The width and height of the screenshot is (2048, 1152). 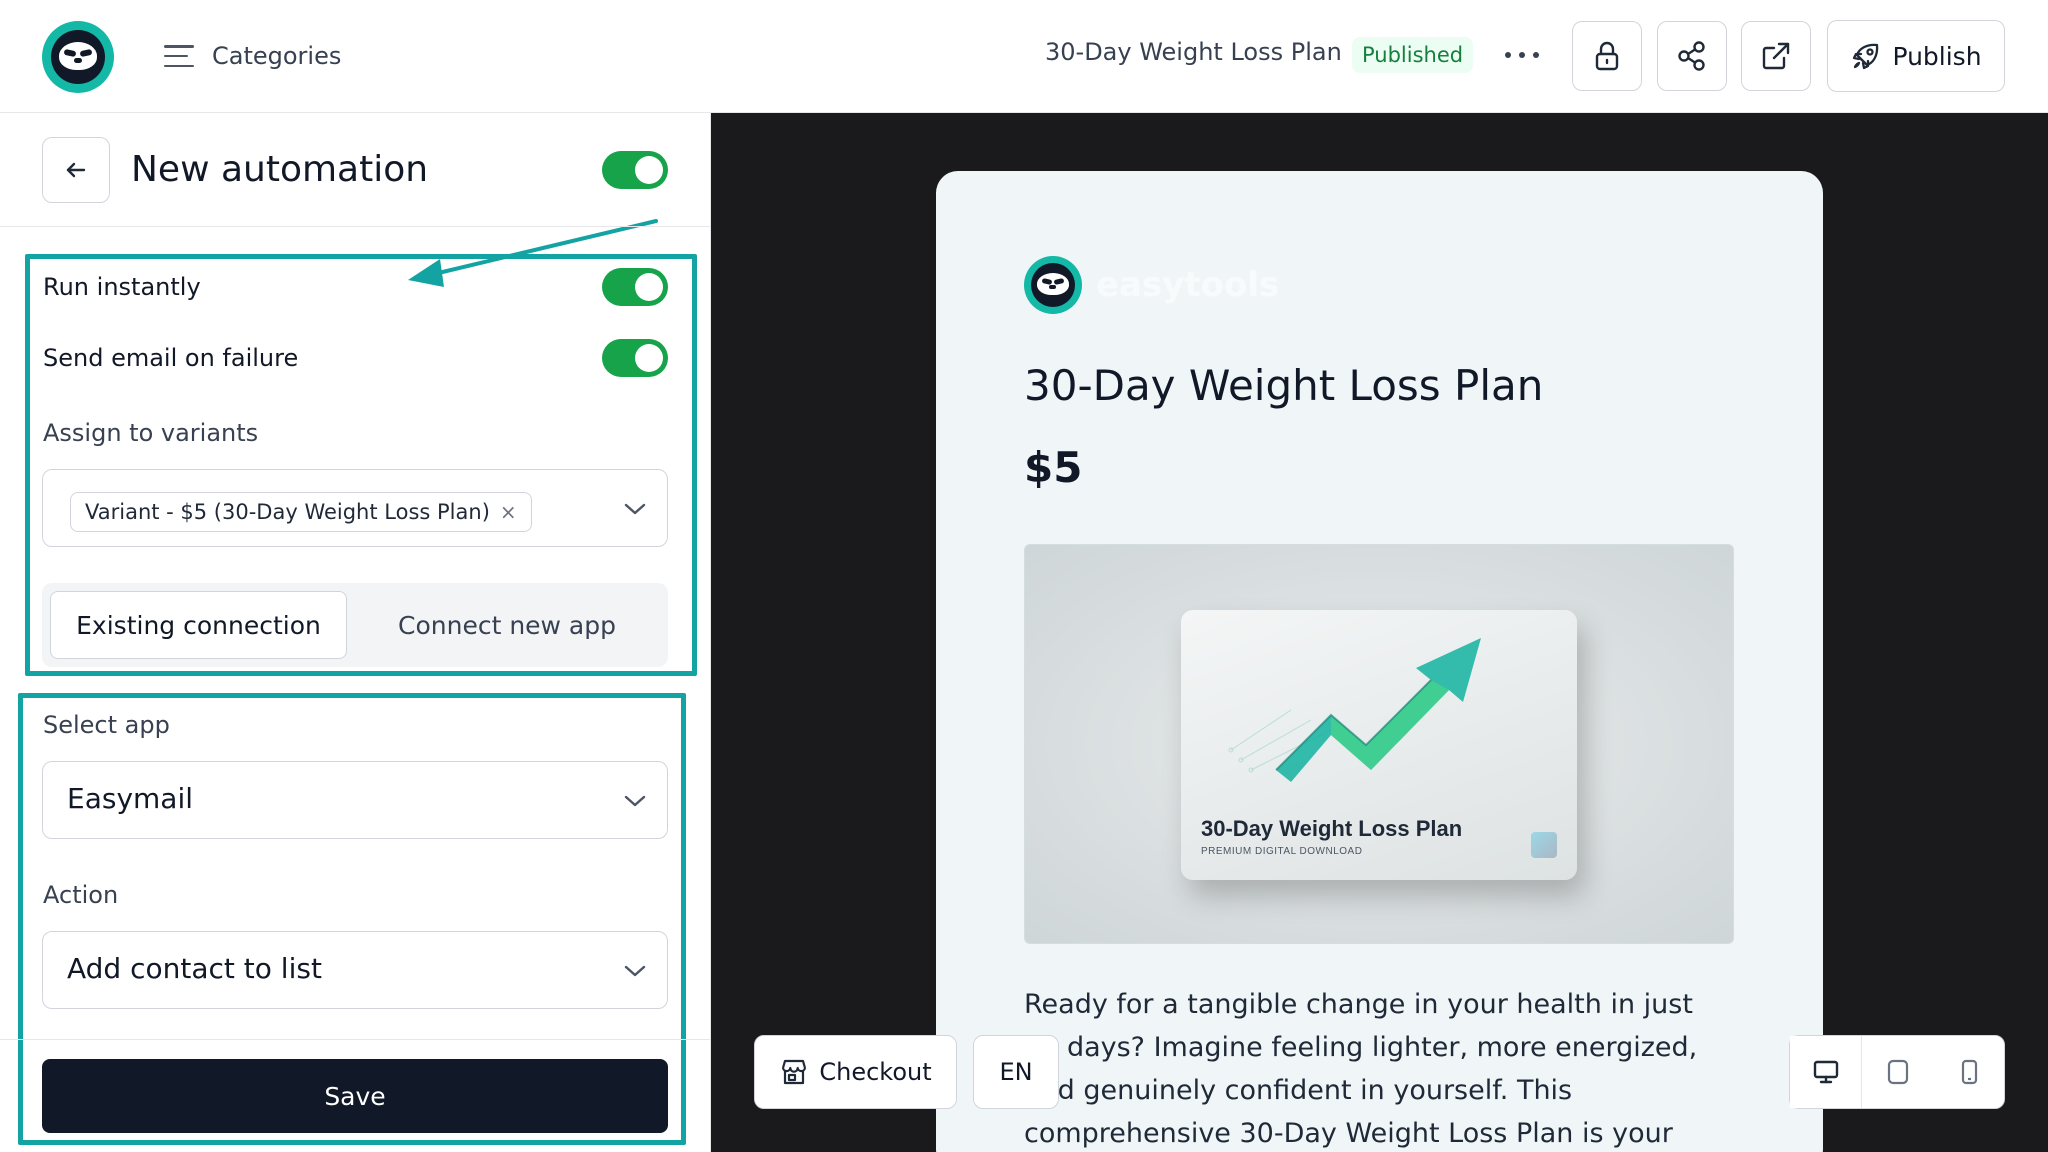 I want to click on publish-label: Publish, so click(x=1937, y=56).